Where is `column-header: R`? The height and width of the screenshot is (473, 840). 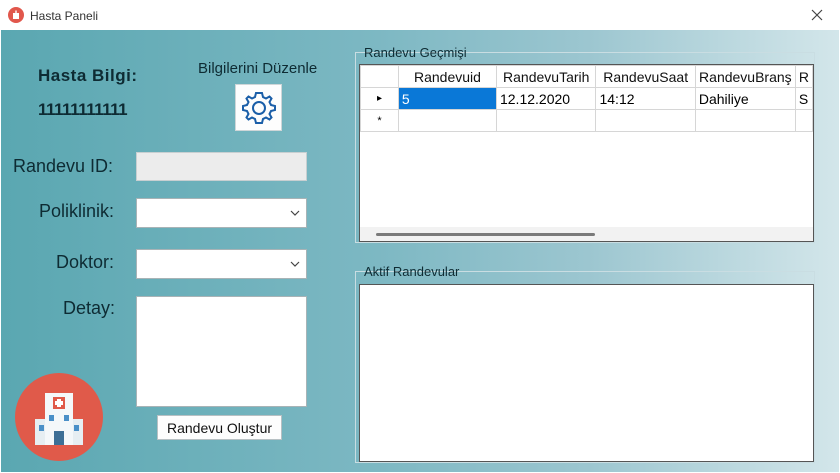
column-header: R is located at coordinates (803, 76).